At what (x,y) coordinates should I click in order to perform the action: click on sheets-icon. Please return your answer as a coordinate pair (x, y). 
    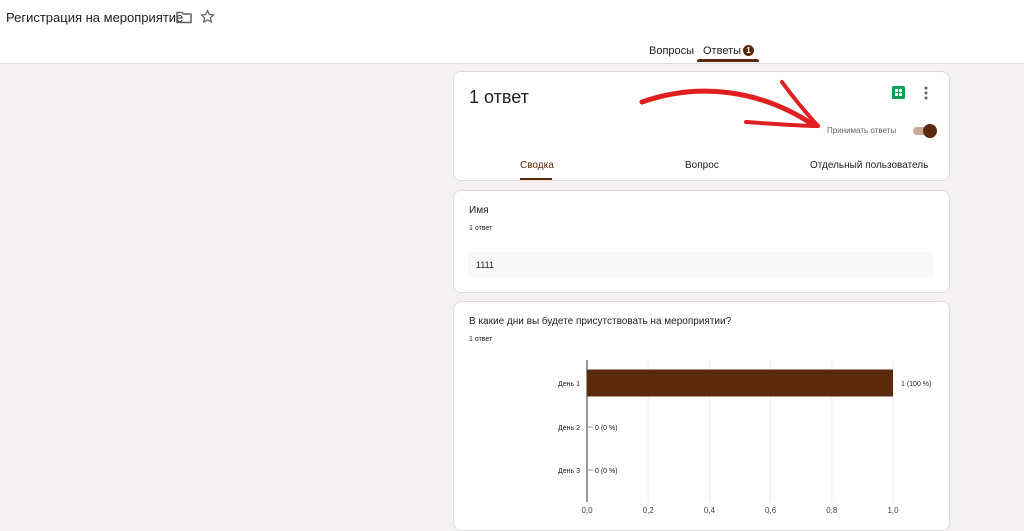
    Looking at the image, I should click on (898, 92).